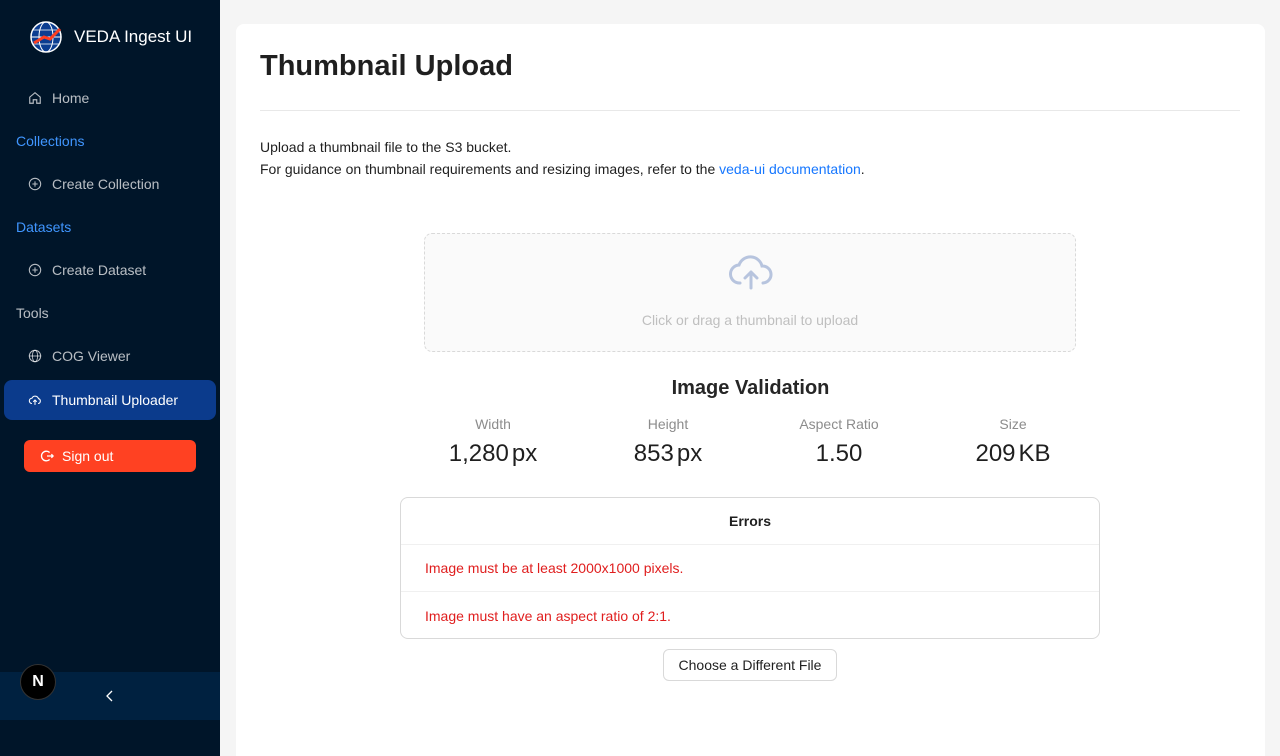  I want to click on dropzone-hint: Click or drag a thumbnail to upload, so click(750, 320).